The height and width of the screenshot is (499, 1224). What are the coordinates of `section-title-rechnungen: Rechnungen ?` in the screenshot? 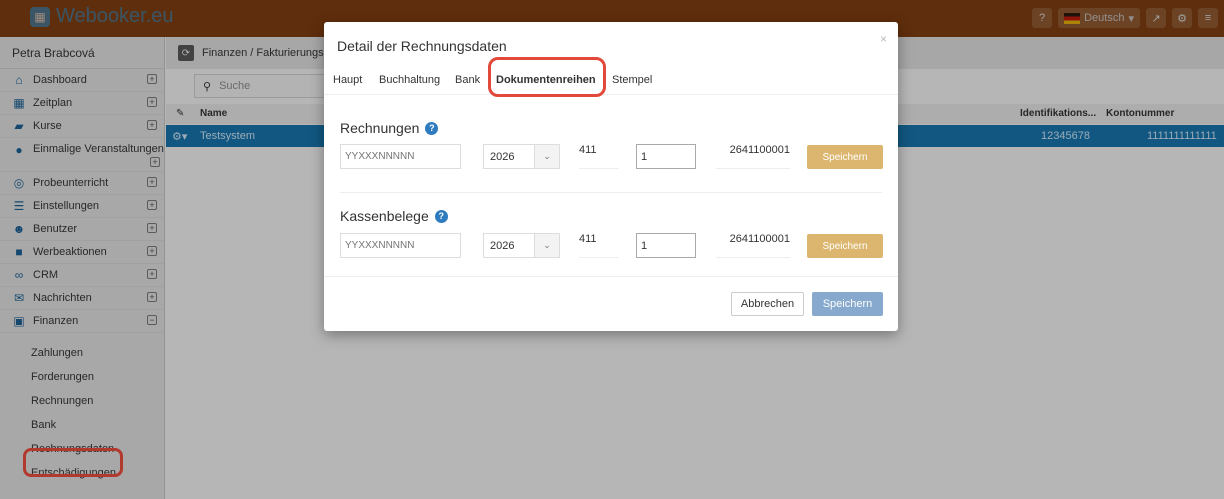 It's located at (389, 128).